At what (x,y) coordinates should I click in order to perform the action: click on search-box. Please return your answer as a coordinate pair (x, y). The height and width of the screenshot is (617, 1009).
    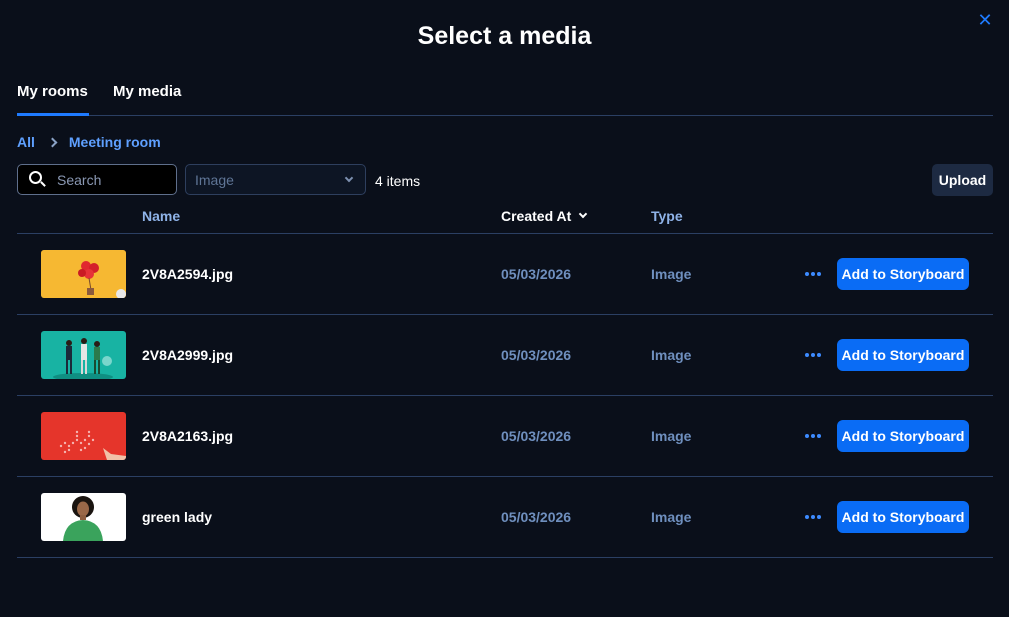
    Looking at the image, I should click on (97, 179).